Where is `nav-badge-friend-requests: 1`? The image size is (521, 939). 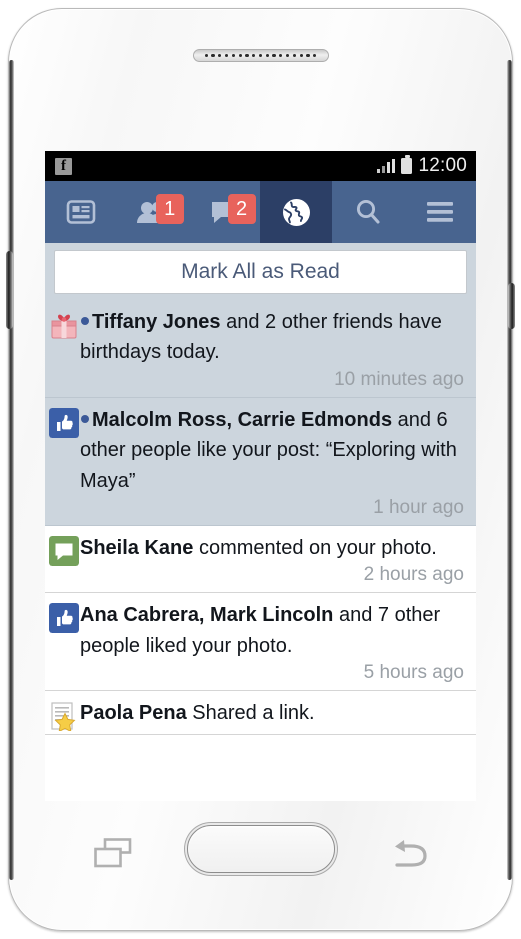 nav-badge-friend-requests: 1 is located at coordinates (169, 209).